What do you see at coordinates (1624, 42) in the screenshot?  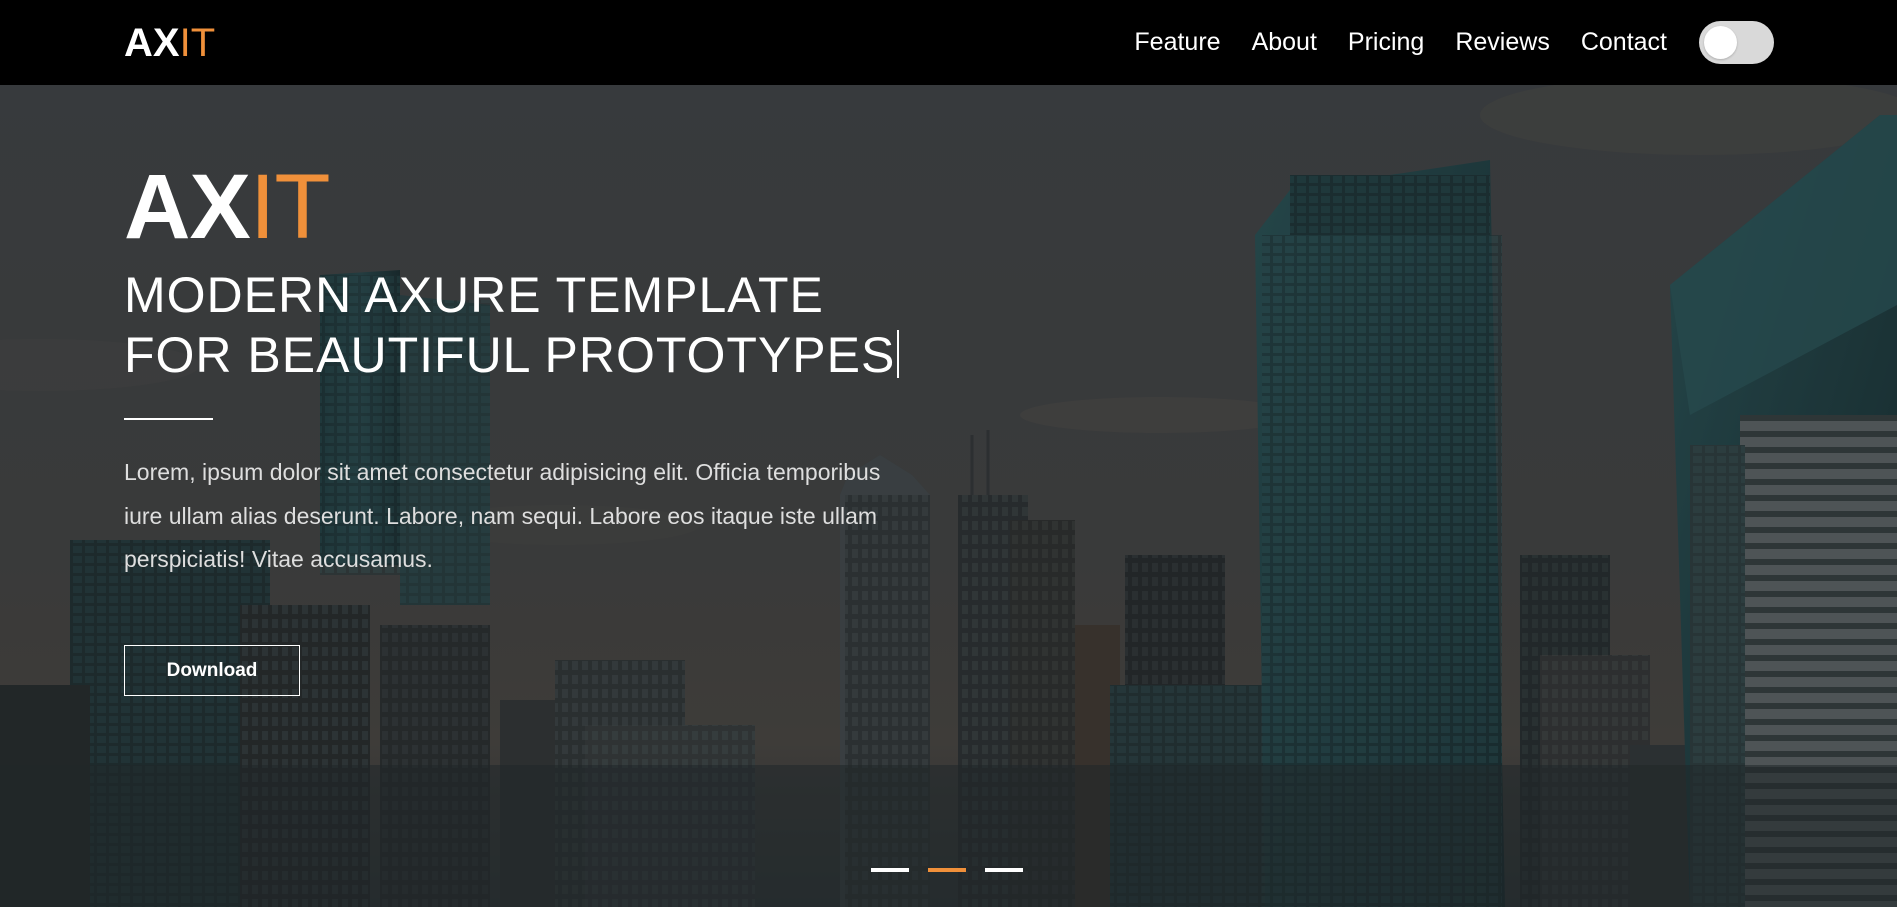 I see `nav-link-contact: Contact` at bounding box center [1624, 42].